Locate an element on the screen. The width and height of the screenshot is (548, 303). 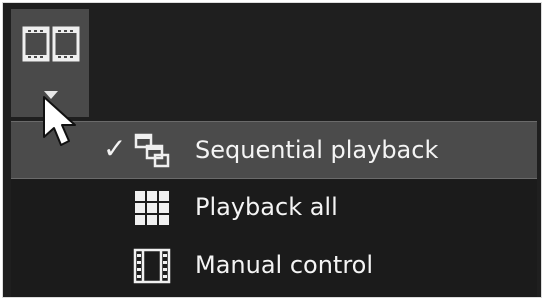
mouse-cursor-icon is located at coordinates (59, 121).